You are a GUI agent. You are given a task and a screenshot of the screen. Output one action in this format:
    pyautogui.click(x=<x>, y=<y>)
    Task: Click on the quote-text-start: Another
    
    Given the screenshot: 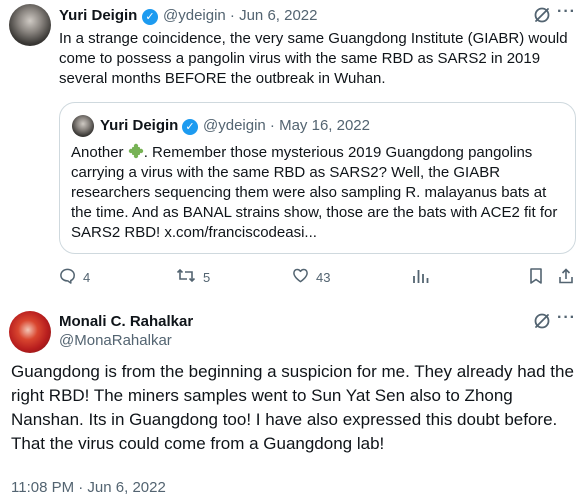 What is the action you would take?
    pyautogui.click(x=99, y=152)
    